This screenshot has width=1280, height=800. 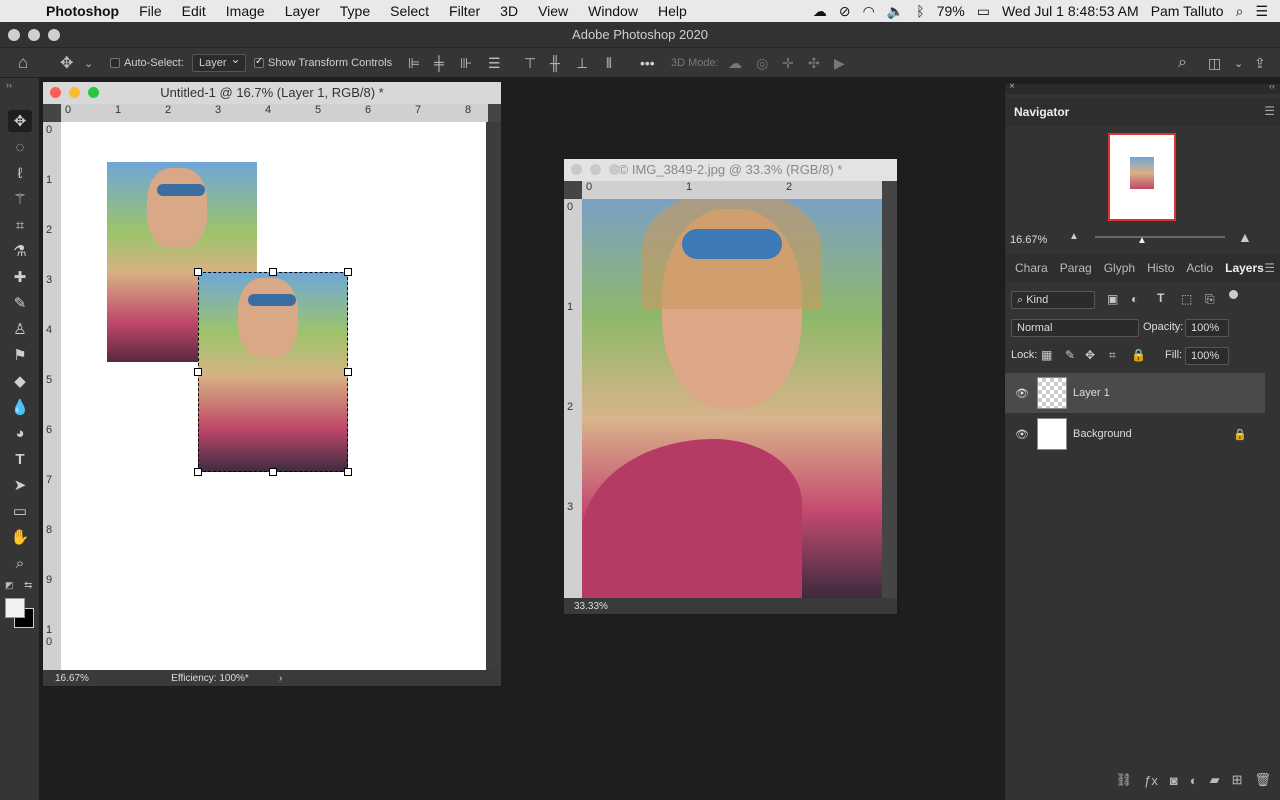 I want to click on status-menu-arrow-icon: ›, so click(x=280, y=678).